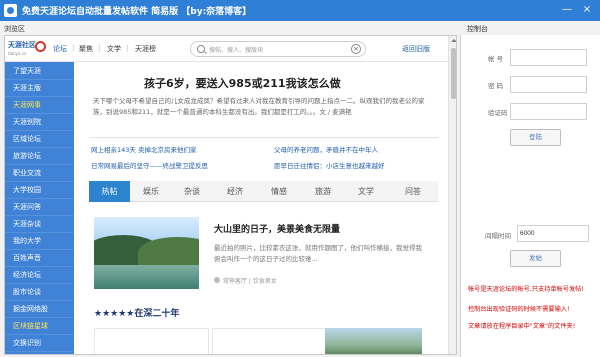  What do you see at coordinates (143, 149) in the screenshot?
I see `headline-link-1: 网上相亲143天 卖掉北京房来他们家` at bounding box center [143, 149].